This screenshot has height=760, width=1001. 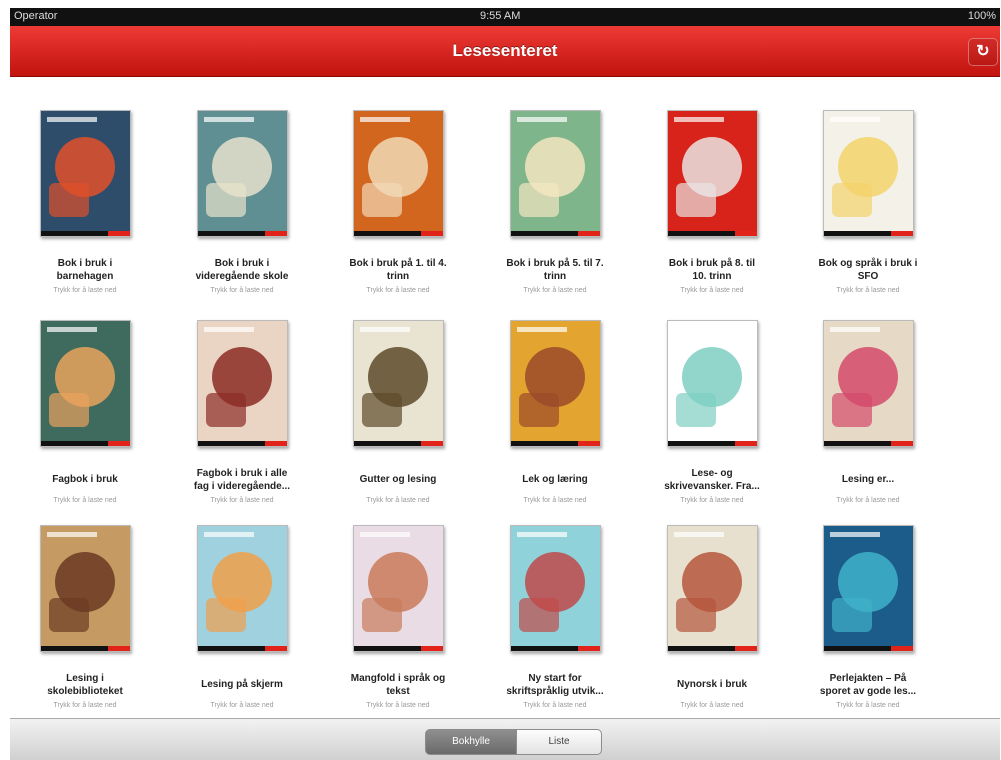 I want to click on book-item: Fagbok i bruk Trykk for å laste ned, so click(x=85, y=395).